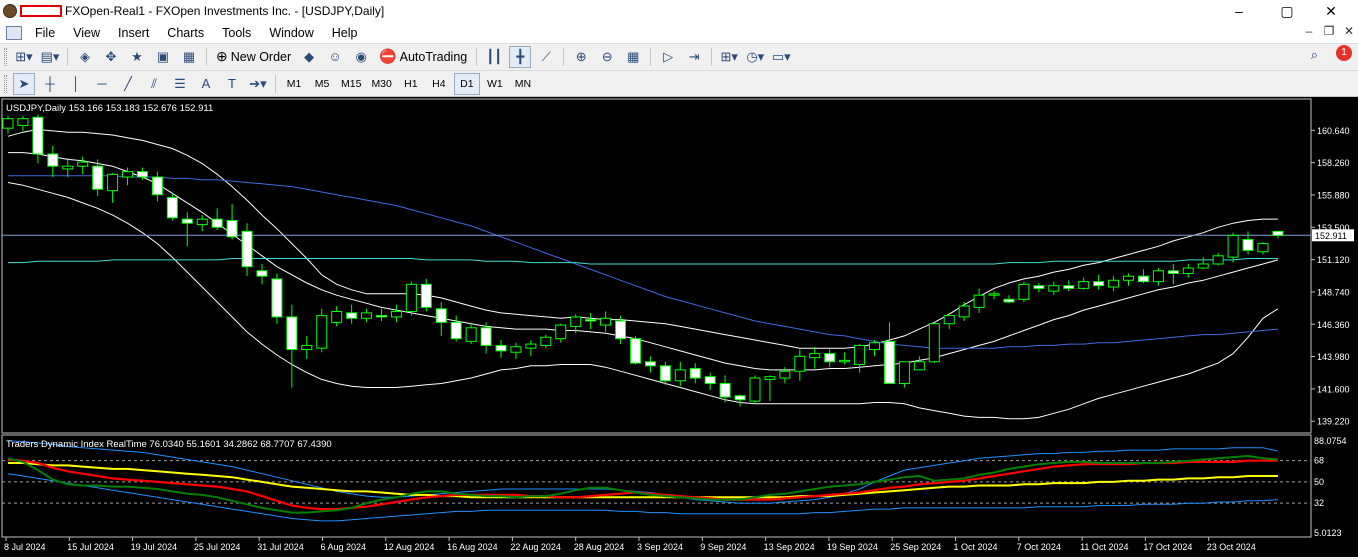 The image size is (1358, 560). I want to click on app-logo-icon, so click(10, 11).